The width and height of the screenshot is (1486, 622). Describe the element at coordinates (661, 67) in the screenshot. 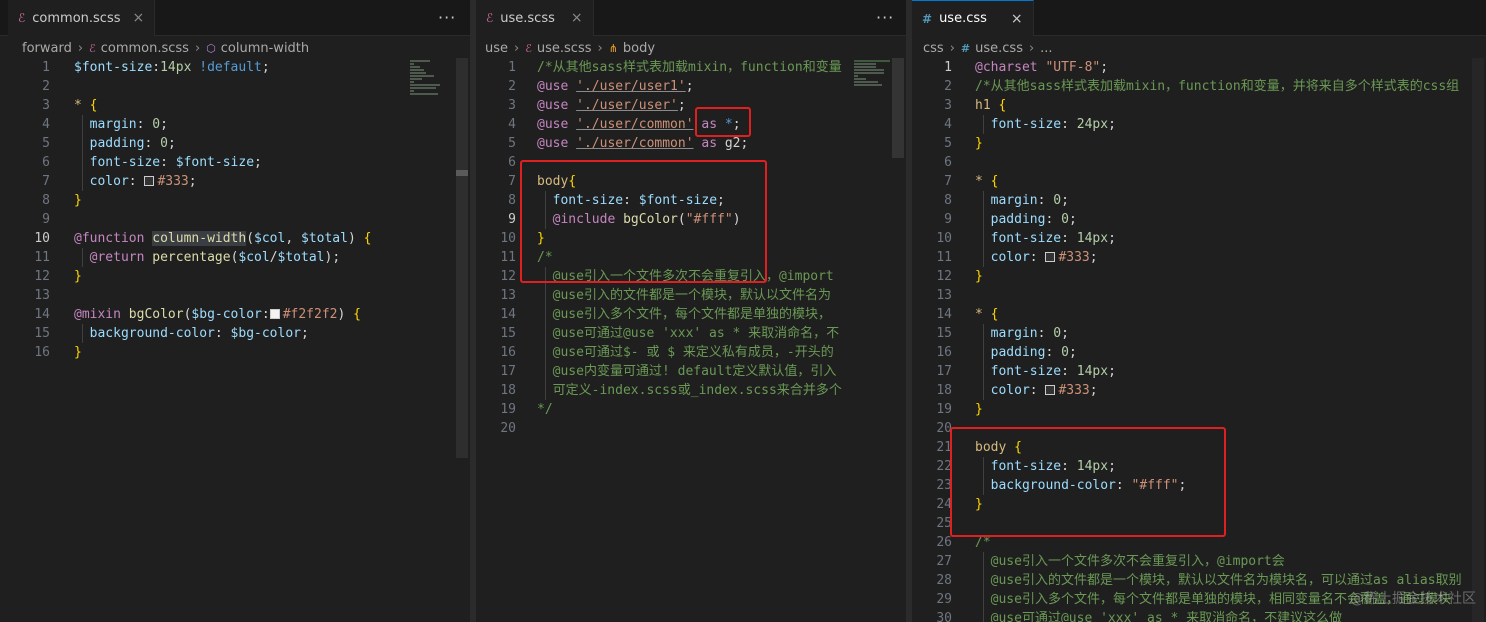

I see `code-line: 1 /*从其他sass样式表加载mixin，function和变量` at that location.